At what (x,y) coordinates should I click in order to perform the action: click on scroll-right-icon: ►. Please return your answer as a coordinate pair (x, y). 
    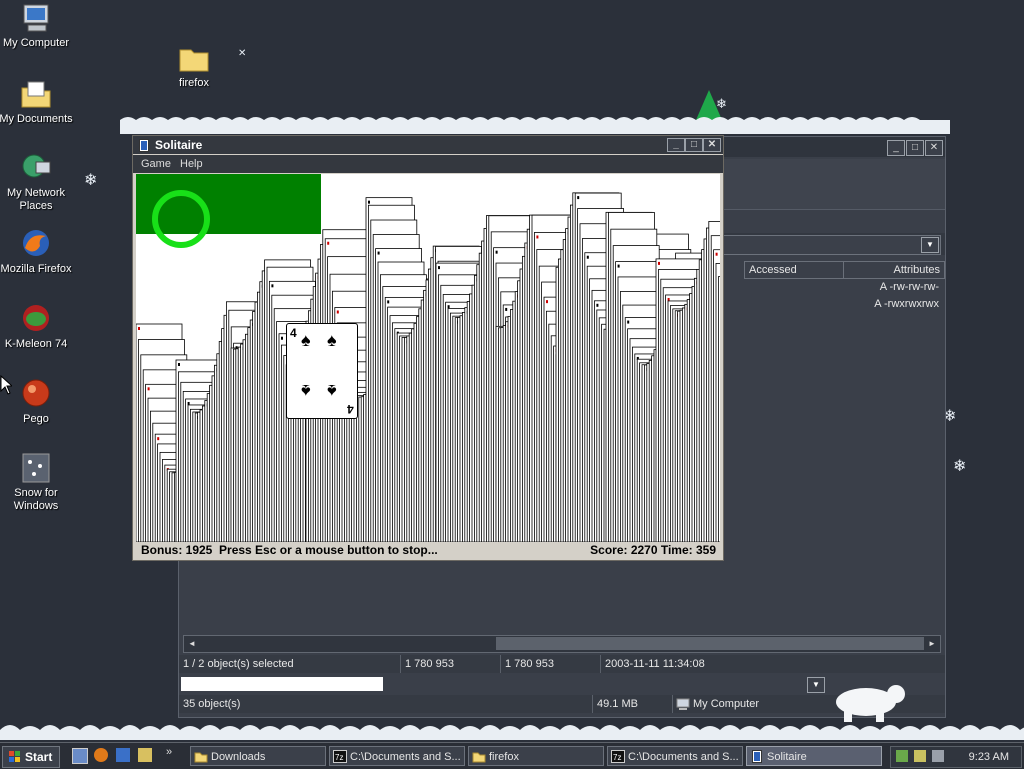
    Looking at the image, I should click on (932, 643).